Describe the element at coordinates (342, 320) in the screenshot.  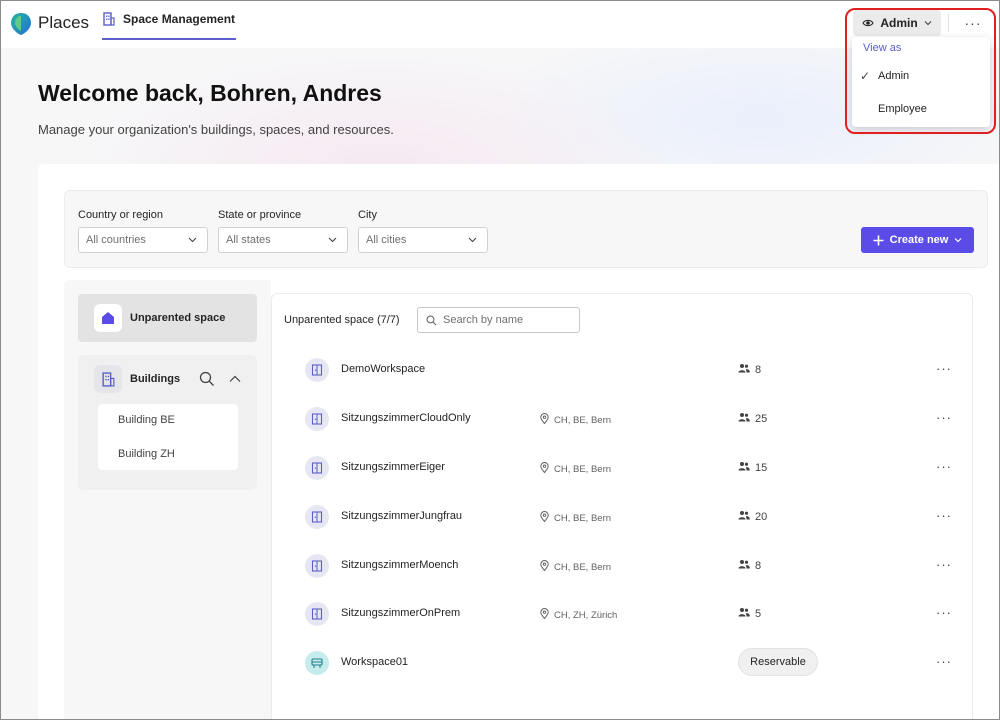
I see `list-title: Unparented space (7/7)` at that location.